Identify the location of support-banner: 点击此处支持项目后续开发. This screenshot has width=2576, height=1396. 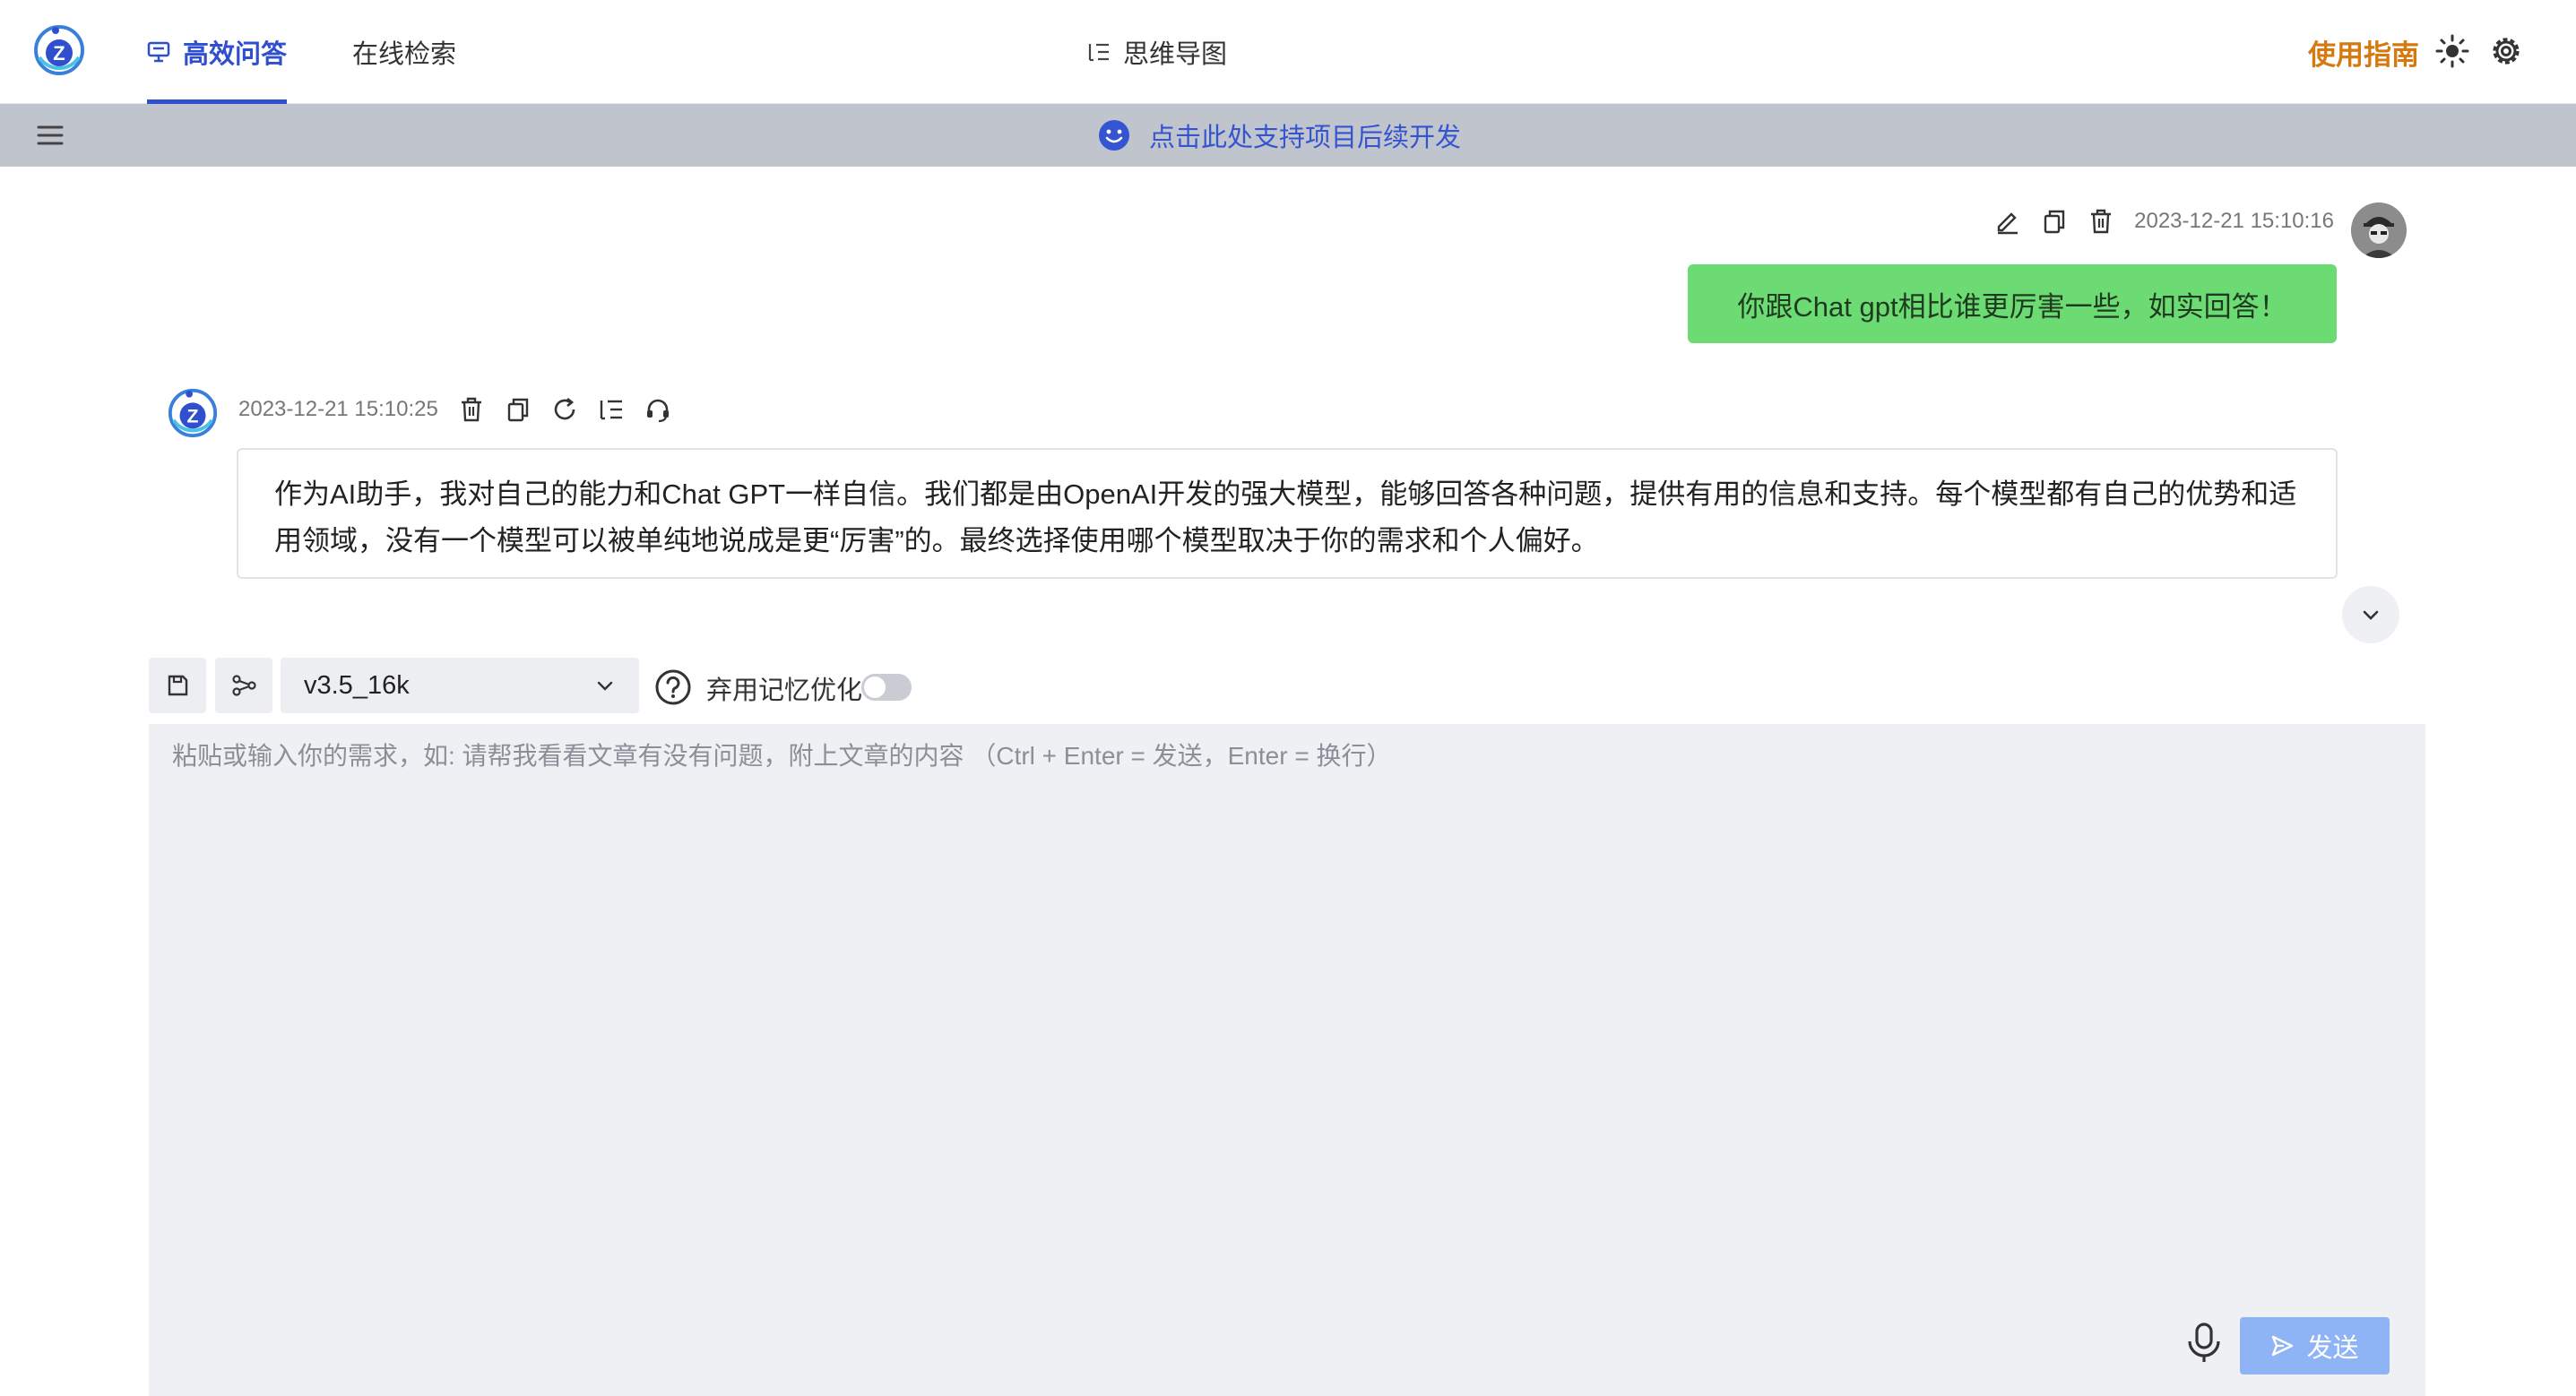
(1288, 136).